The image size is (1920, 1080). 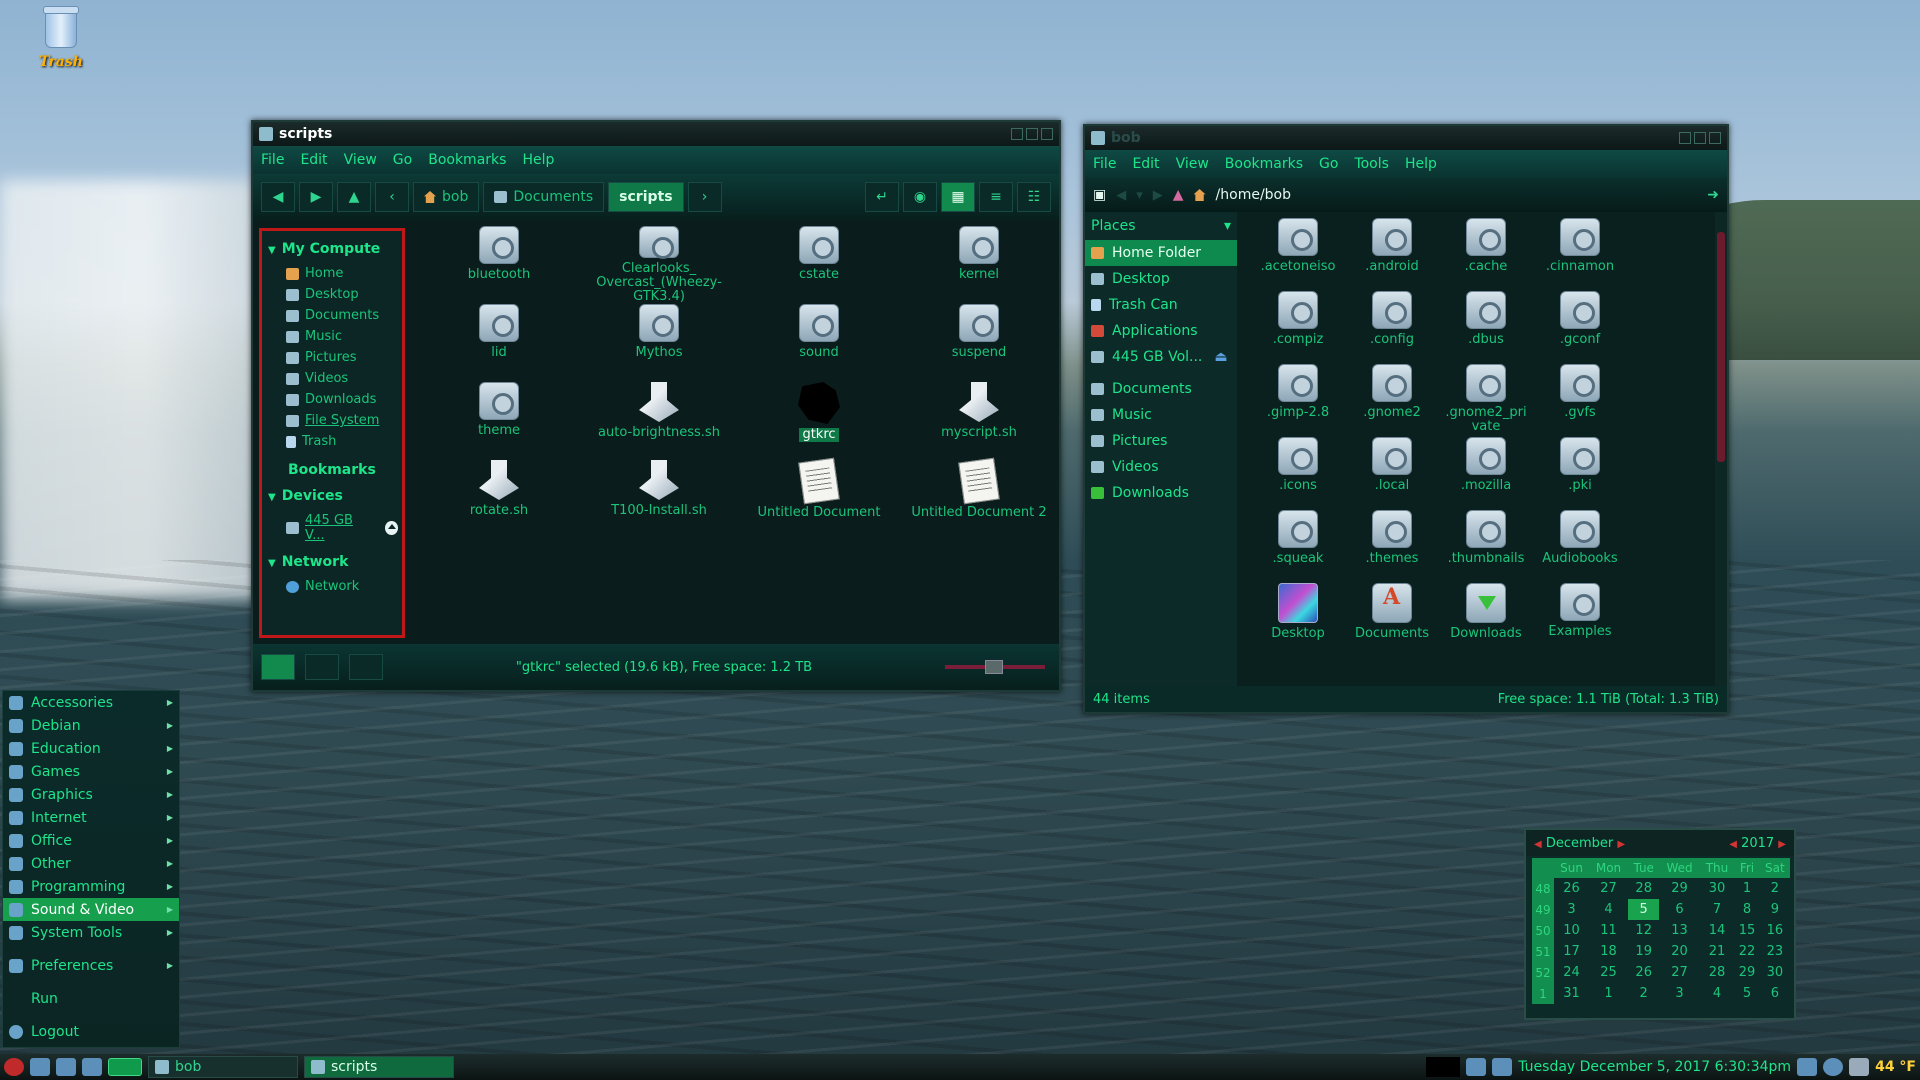 What do you see at coordinates (659, 265) in the screenshot?
I see `file-item: Clearlooks_ Overcast_(Wheezy-GTK3.4)` at bounding box center [659, 265].